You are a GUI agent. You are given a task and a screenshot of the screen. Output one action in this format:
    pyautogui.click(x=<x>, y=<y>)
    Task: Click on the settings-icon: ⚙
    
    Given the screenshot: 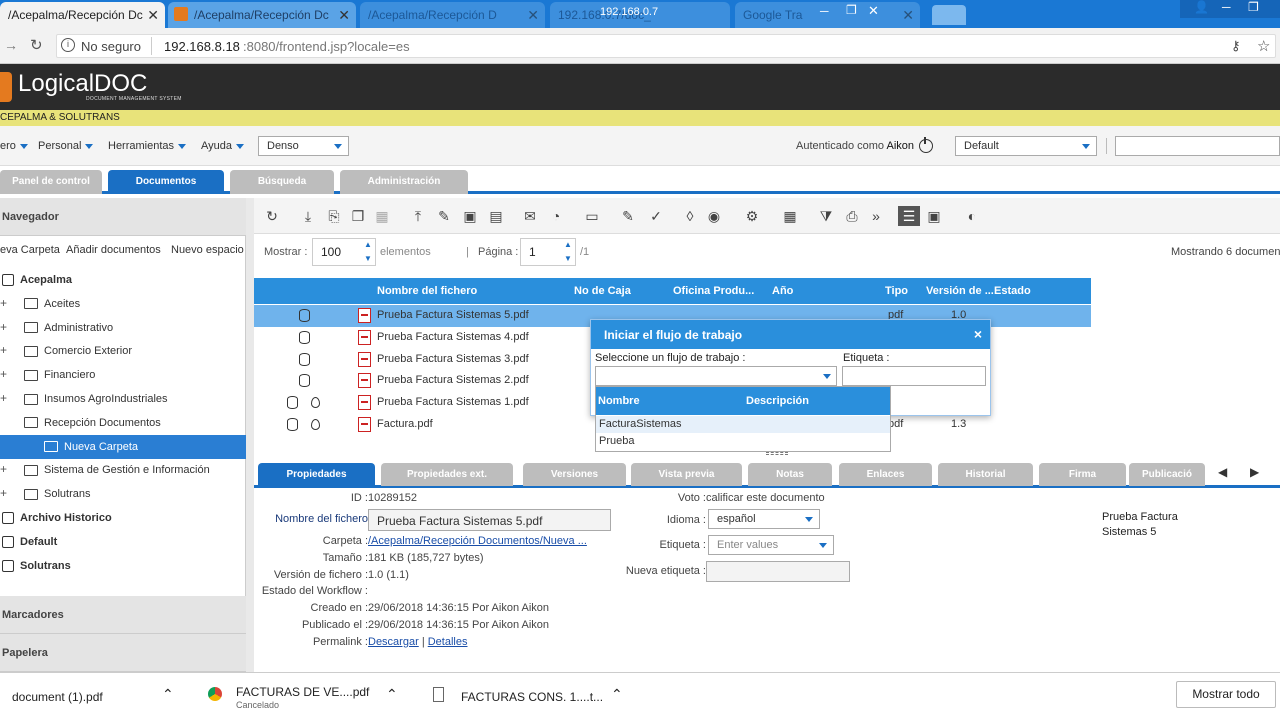 What is the action you would take?
    pyautogui.click(x=752, y=216)
    